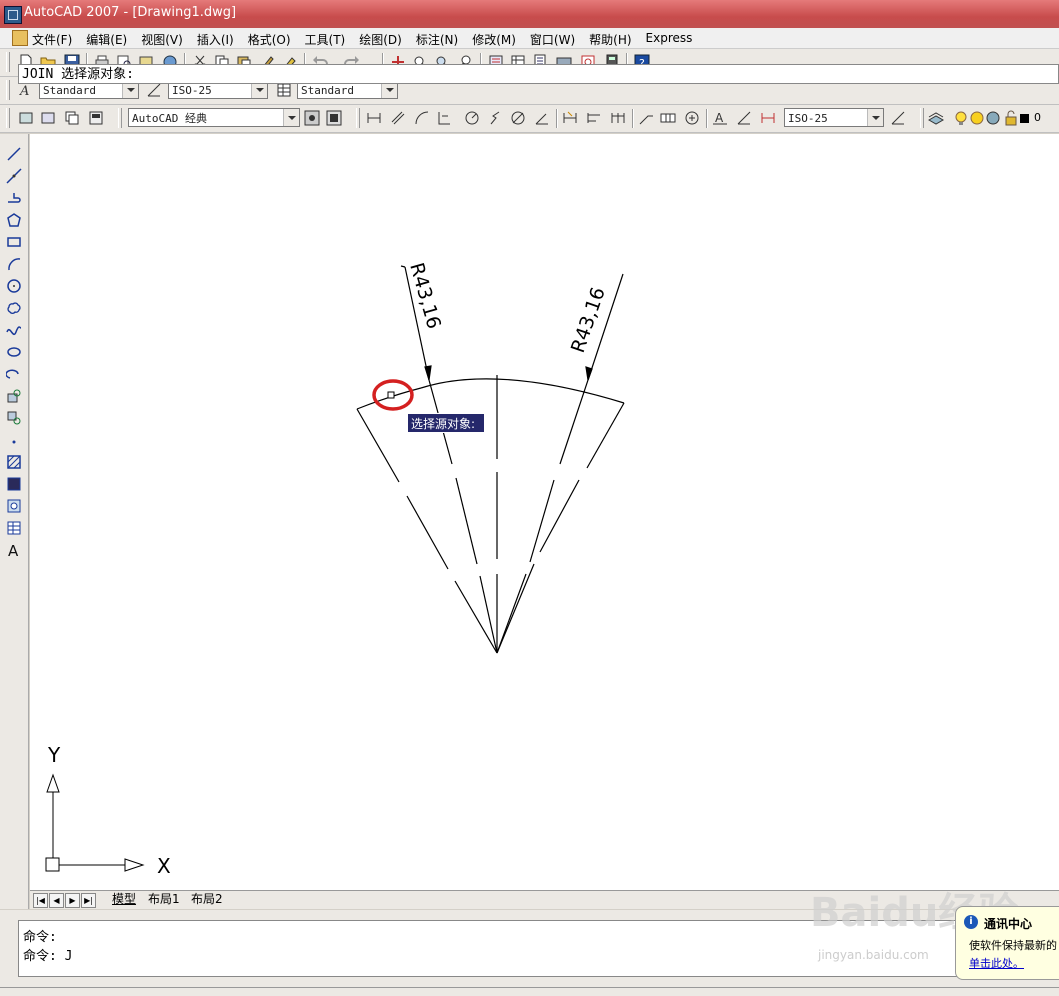  I want to click on arc-length-dim-icon, so click(422, 118).